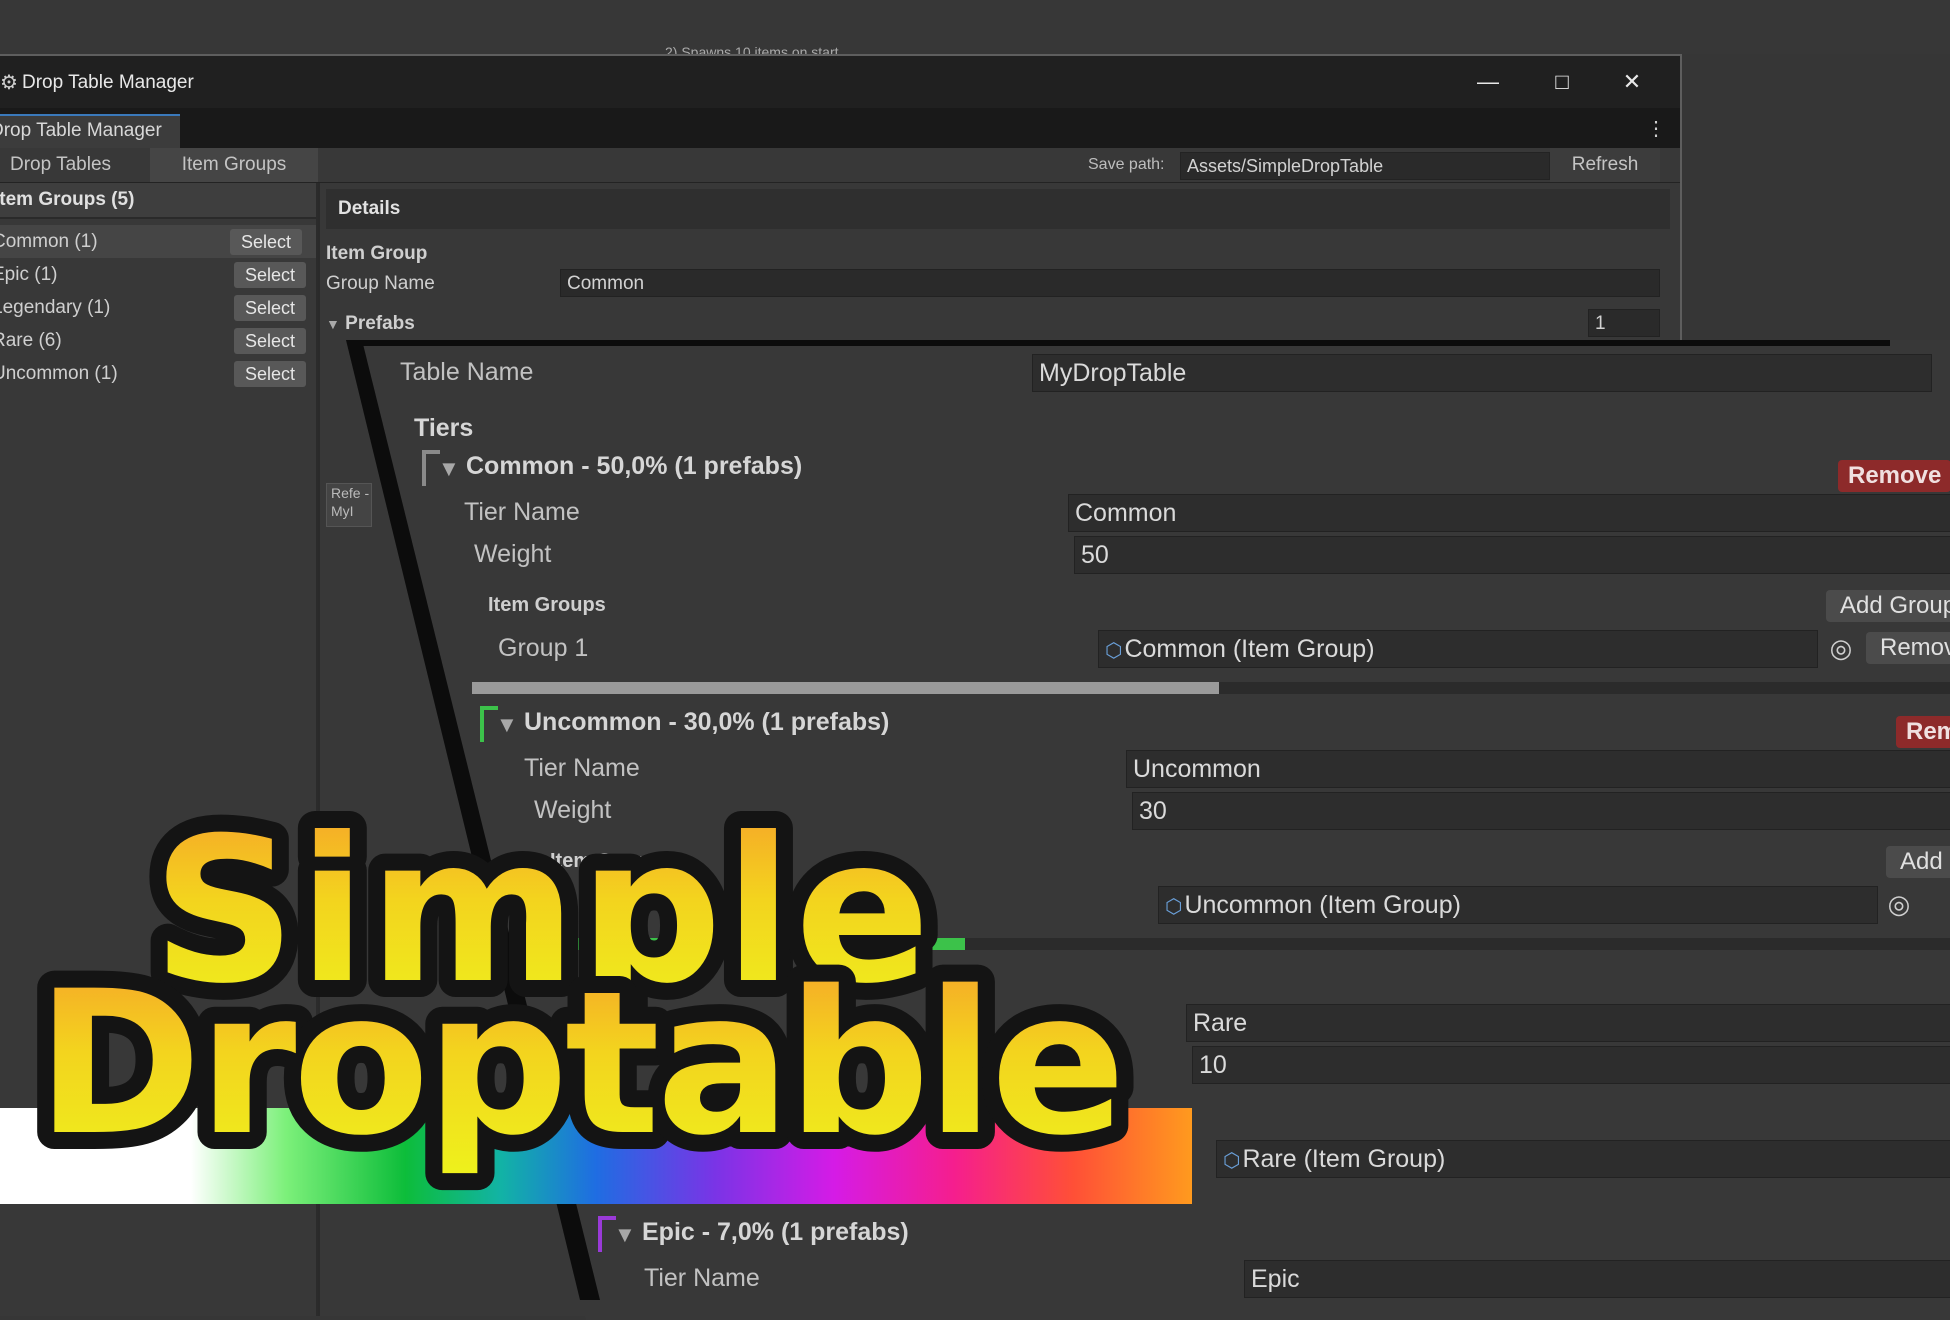 The image size is (1950, 1320). What do you see at coordinates (579, 1063) in the screenshot?
I see `logo-line2-fill: Droptable` at bounding box center [579, 1063].